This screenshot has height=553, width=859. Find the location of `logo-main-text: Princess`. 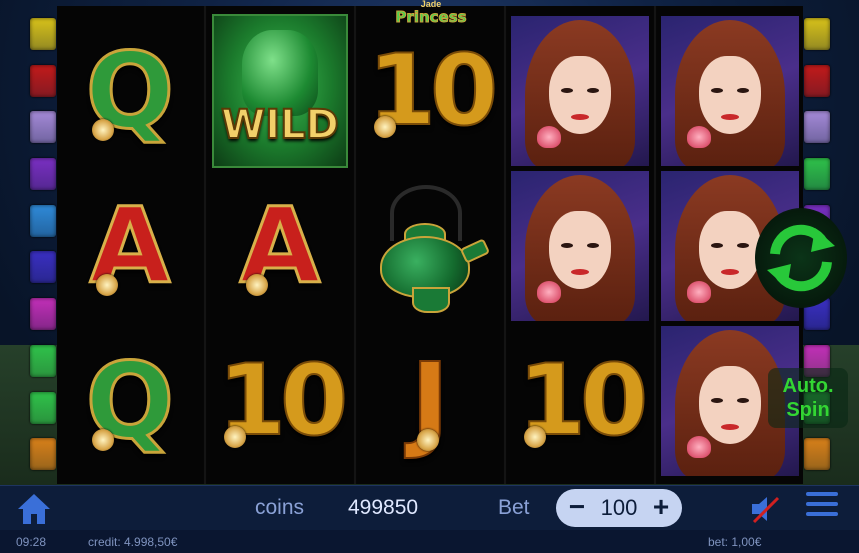

logo-main-text: Princess is located at coordinates (431, 17).